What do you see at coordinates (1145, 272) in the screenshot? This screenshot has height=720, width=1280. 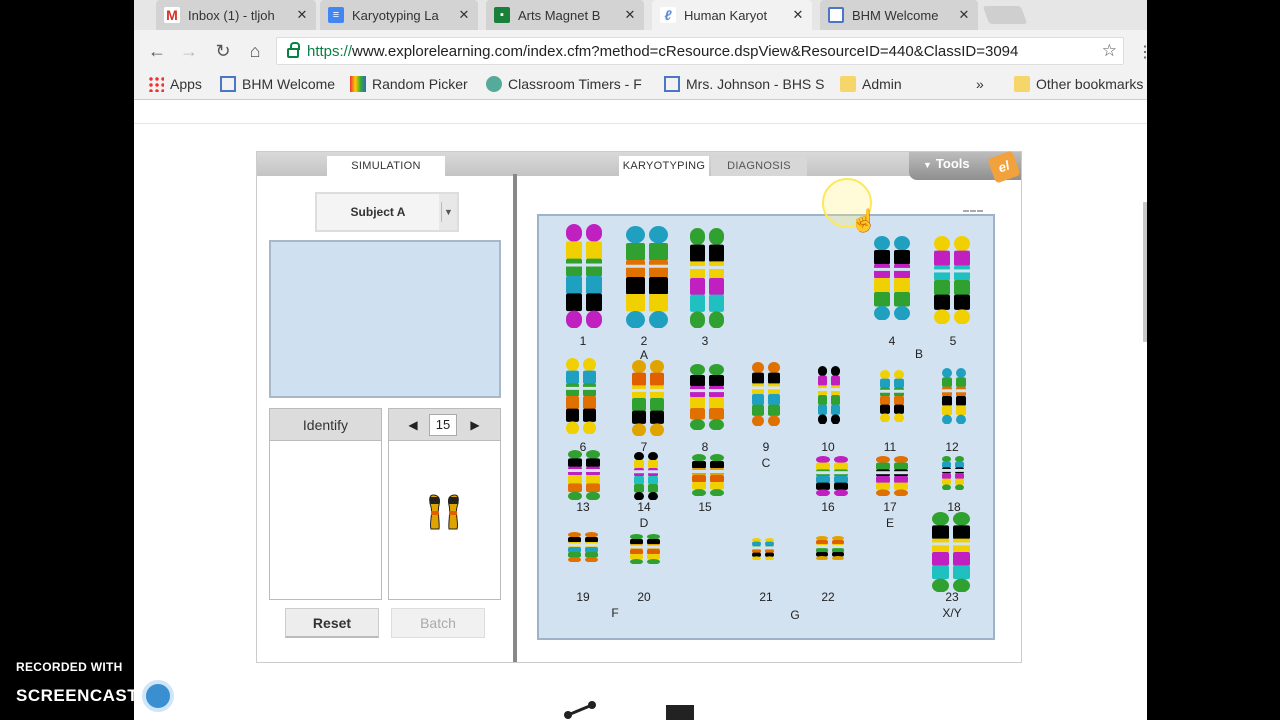 I see `scrollbar` at bounding box center [1145, 272].